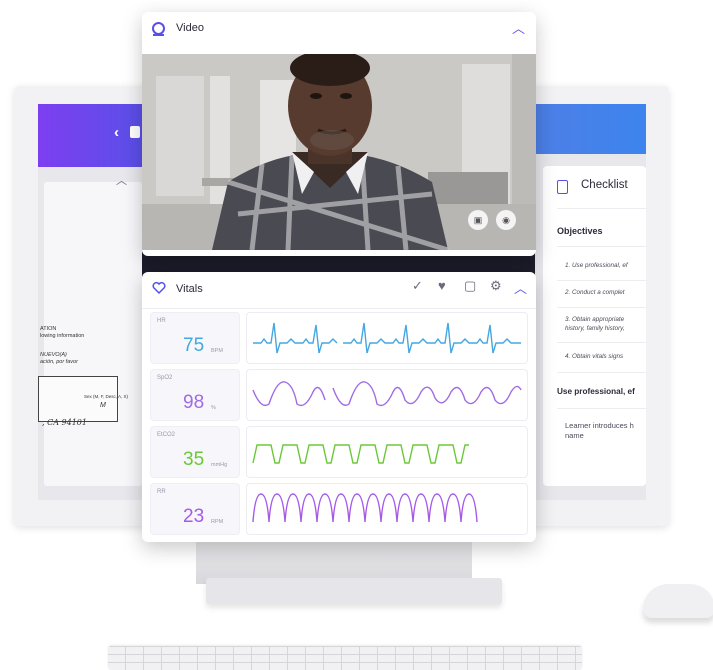 The width and height of the screenshot is (713, 670). What do you see at coordinates (53, 355) in the screenshot?
I see `form-note-line: NUEVO(A)` at bounding box center [53, 355].